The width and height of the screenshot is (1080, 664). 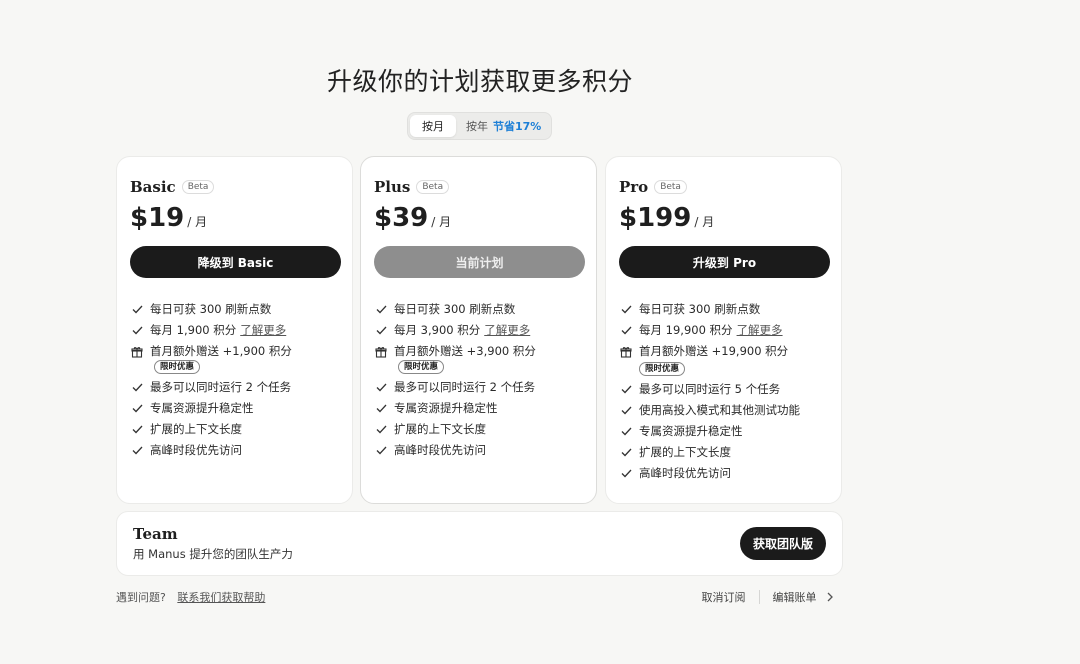 What do you see at coordinates (433, 126) in the screenshot?
I see `toggle-monthly: 按月` at bounding box center [433, 126].